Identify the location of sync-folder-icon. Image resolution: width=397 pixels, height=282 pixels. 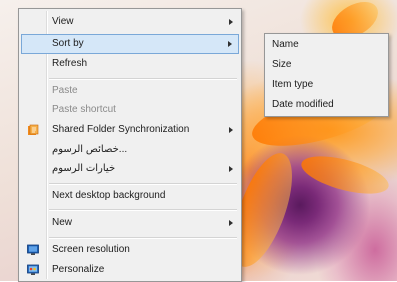
(33, 129).